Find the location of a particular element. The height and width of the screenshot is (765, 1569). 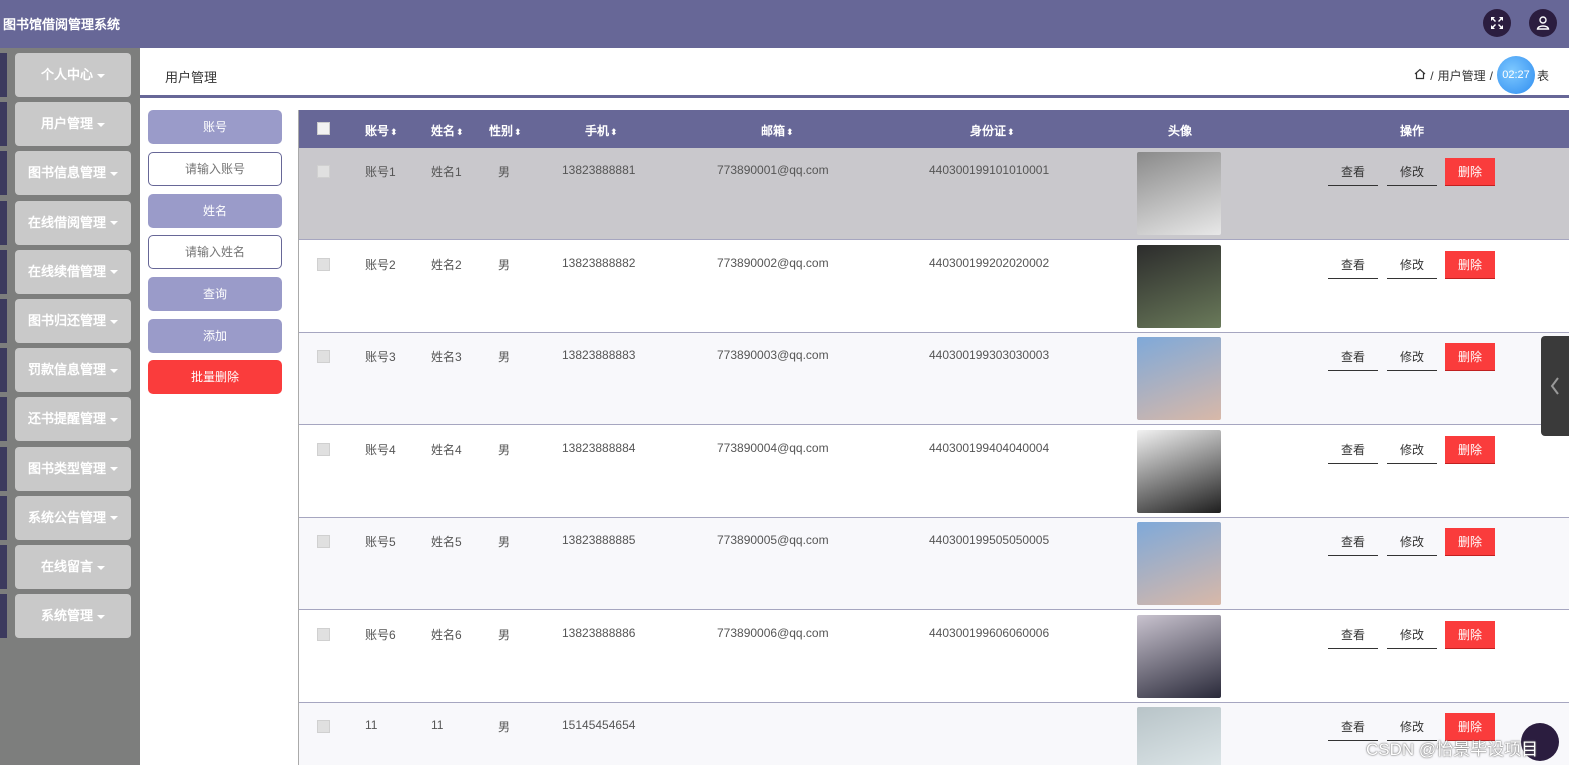

user-icon is located at coordinates (1543, 23).